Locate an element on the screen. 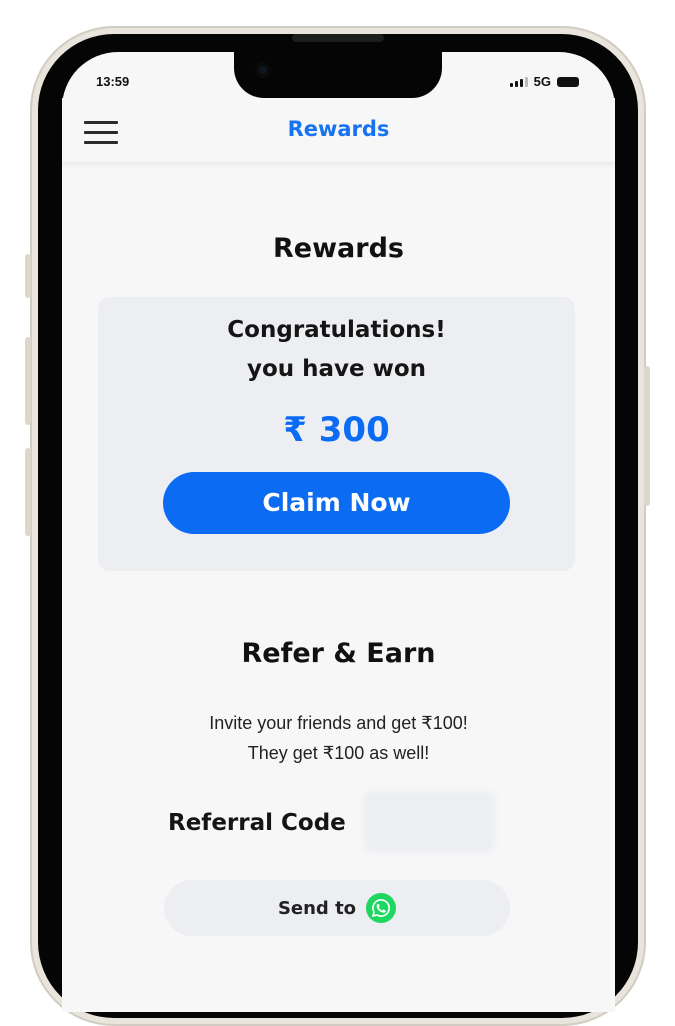  invite-line-2: They get ₹100 as well! is located at coordinates (338, 753).